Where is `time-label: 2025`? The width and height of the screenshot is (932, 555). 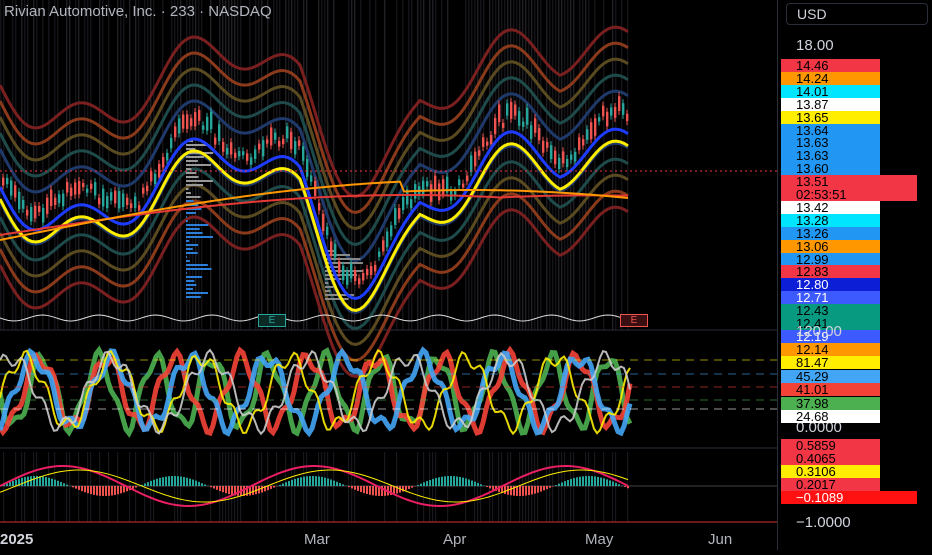 time-label: 2025 is located at coordinates (16, 539).